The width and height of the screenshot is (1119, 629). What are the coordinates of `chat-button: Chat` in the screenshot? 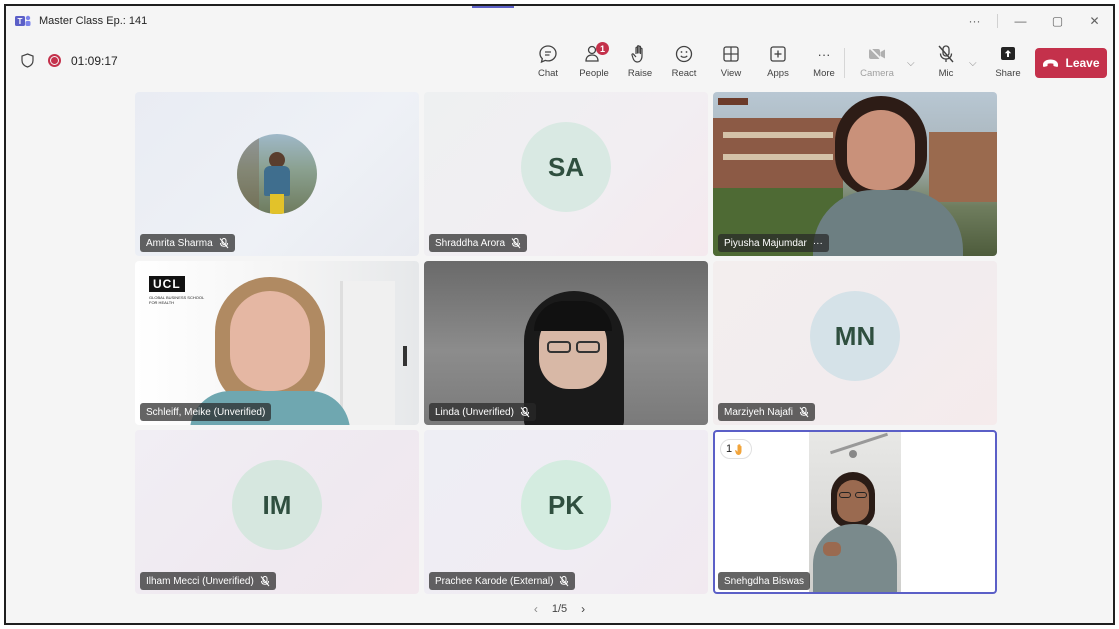 It's located at (548, 64).